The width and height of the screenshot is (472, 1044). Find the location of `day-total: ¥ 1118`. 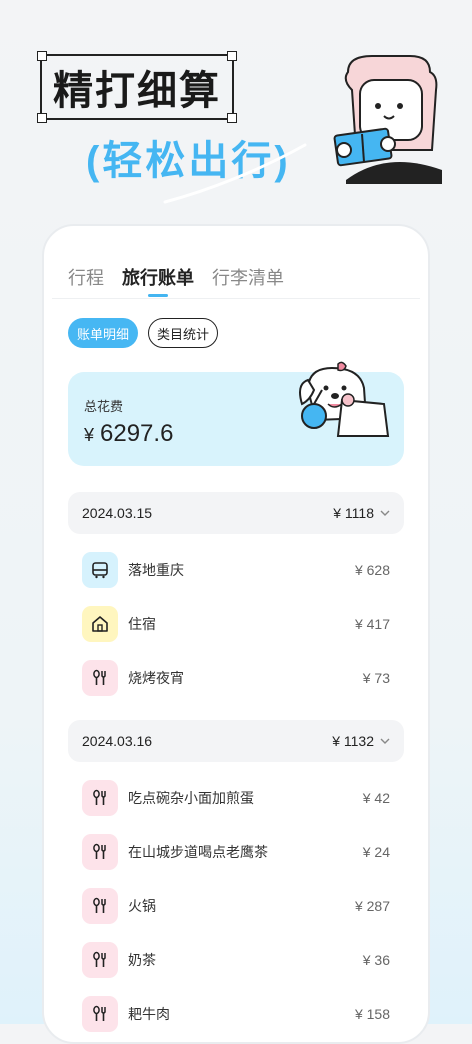

day-total: ¥ 1118 is located at coordinates (361, 513).